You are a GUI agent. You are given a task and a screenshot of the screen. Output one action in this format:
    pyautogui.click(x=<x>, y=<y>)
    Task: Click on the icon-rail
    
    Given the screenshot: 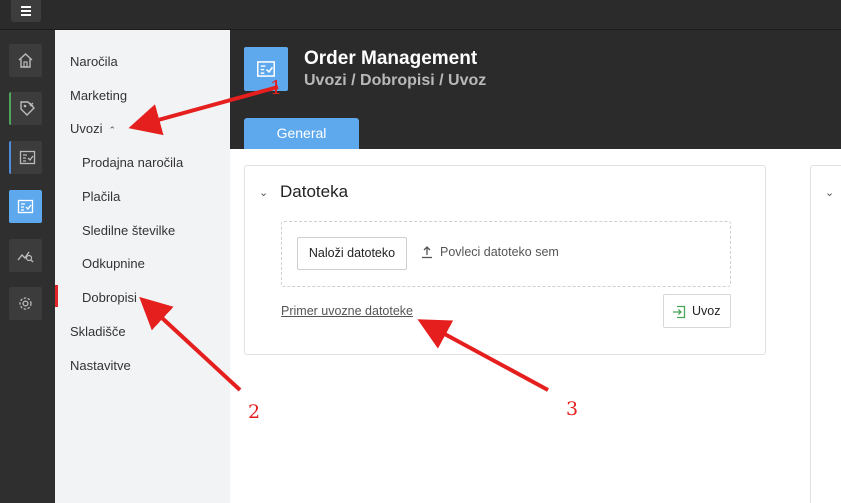 What is the action you would take?
    pyautogui.click(x=27, y=266)
    